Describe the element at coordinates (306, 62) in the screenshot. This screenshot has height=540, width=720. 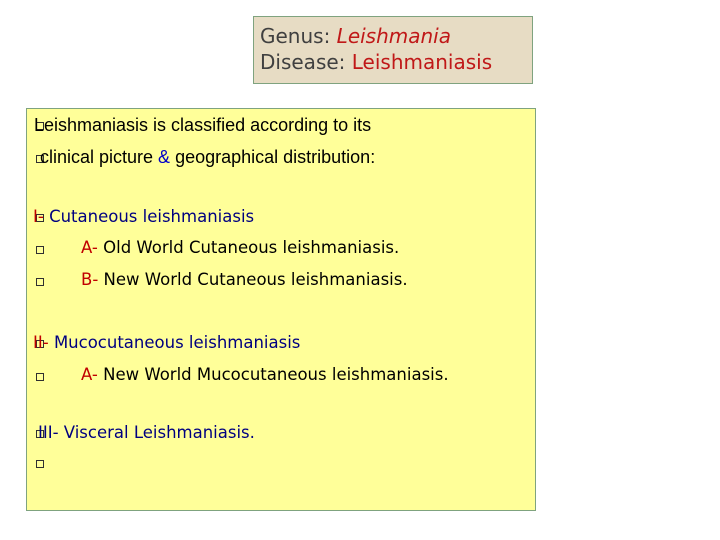
I see `disease-label: Disease:` at that location.